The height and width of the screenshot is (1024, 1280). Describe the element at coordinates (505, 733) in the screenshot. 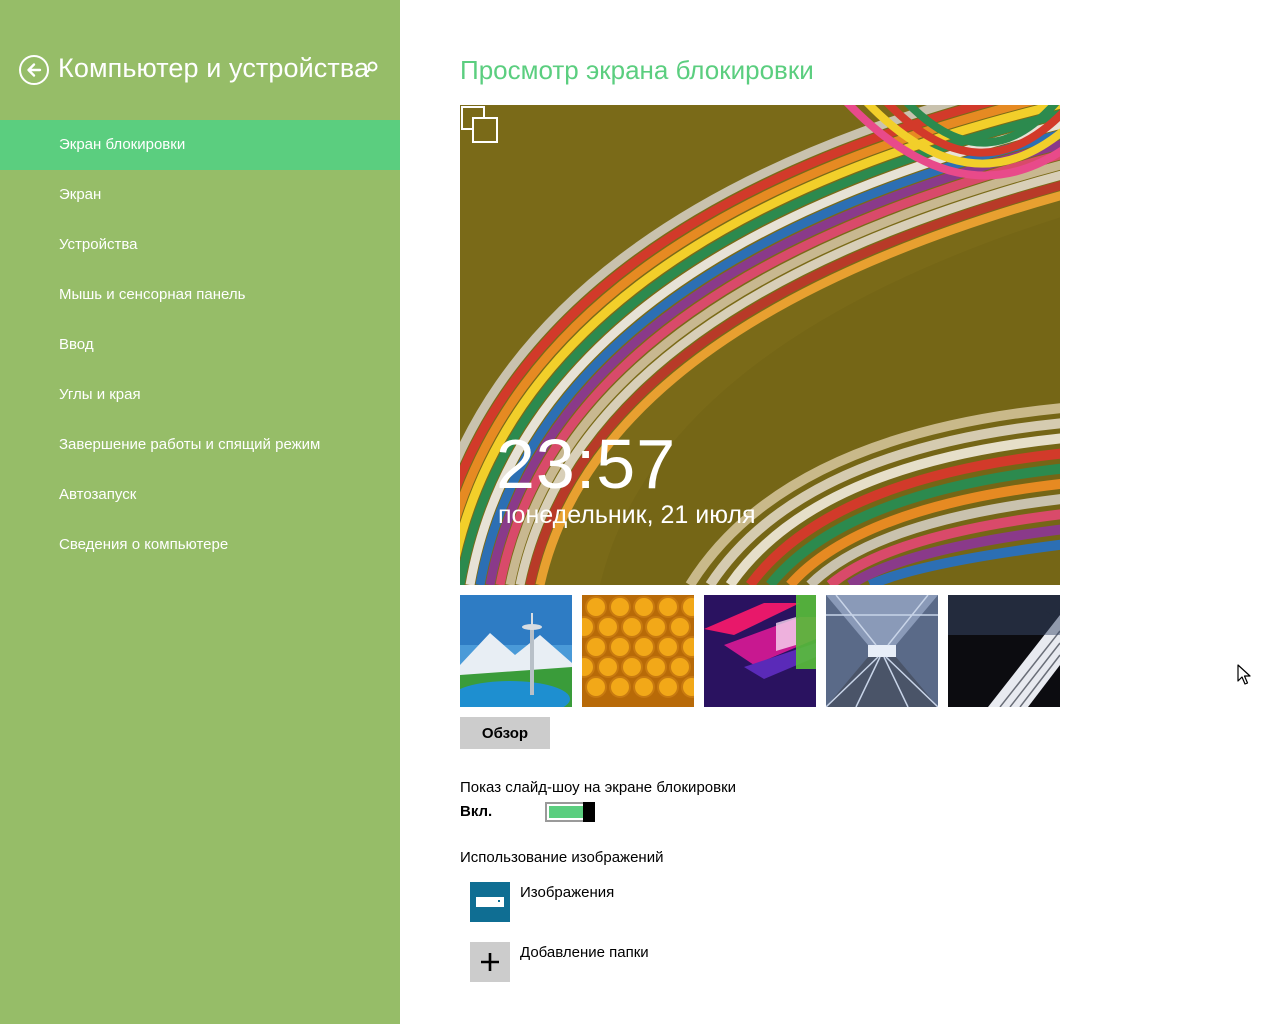

I see `browse-button: Обзор` at that location.